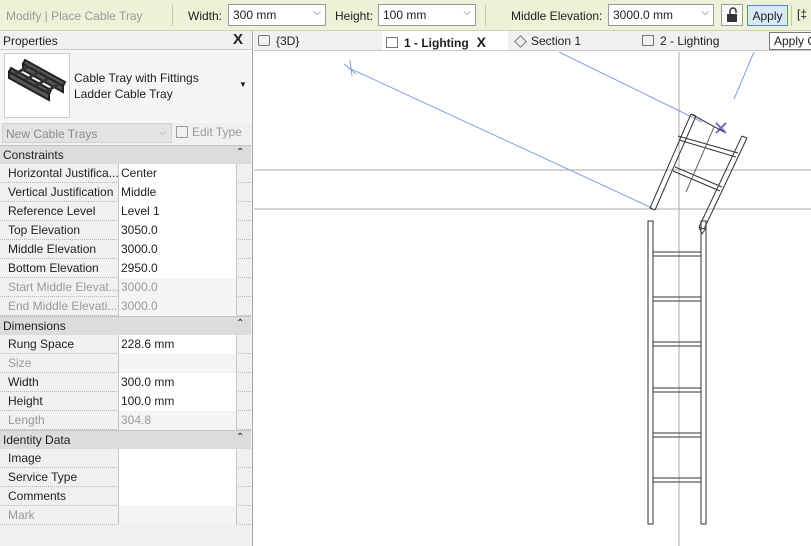  I want to click on property-label: Top Elevation, so click(59, 230).